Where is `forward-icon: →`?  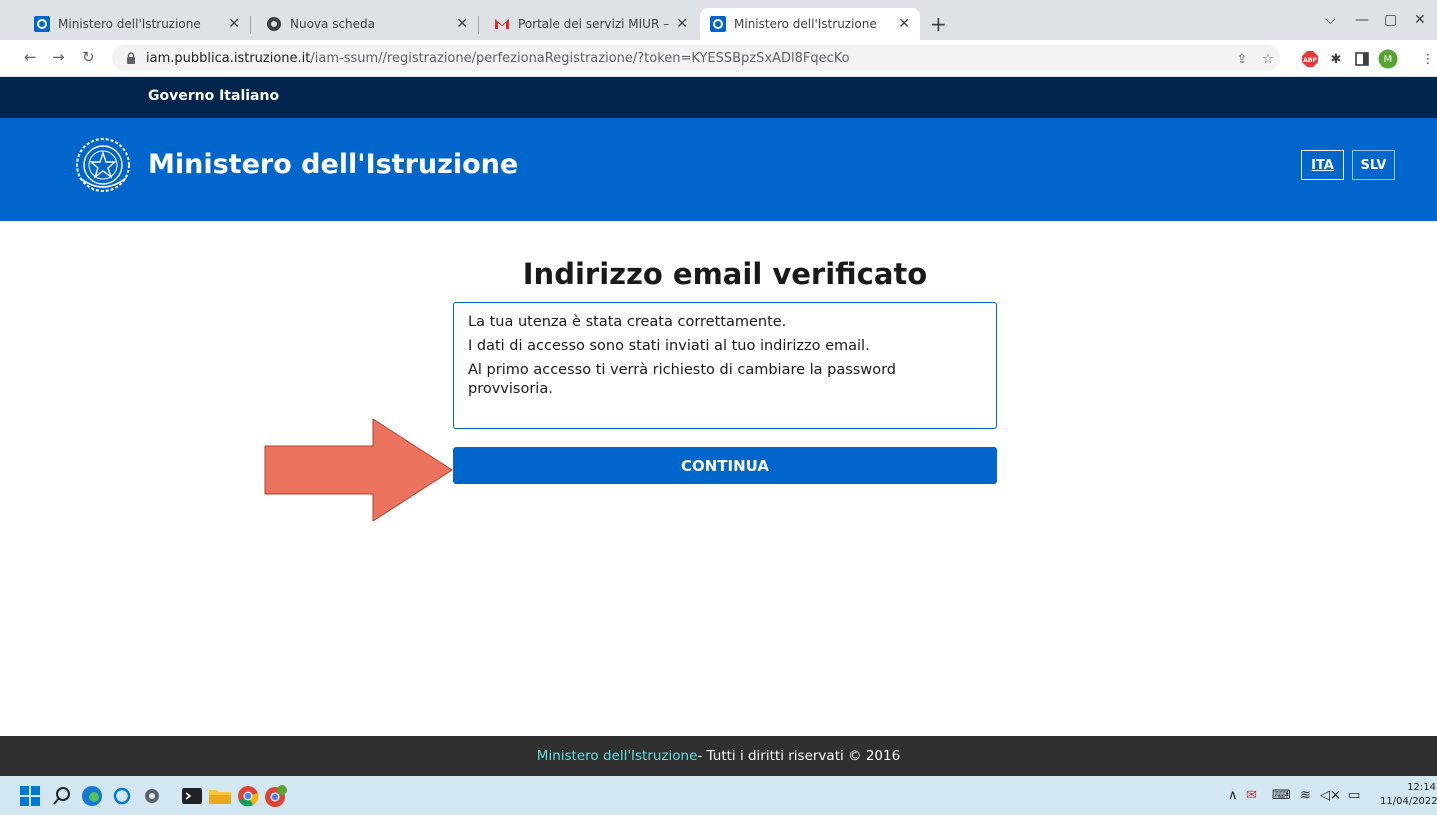 forward-icon: → is located at coordinates (58, 57).